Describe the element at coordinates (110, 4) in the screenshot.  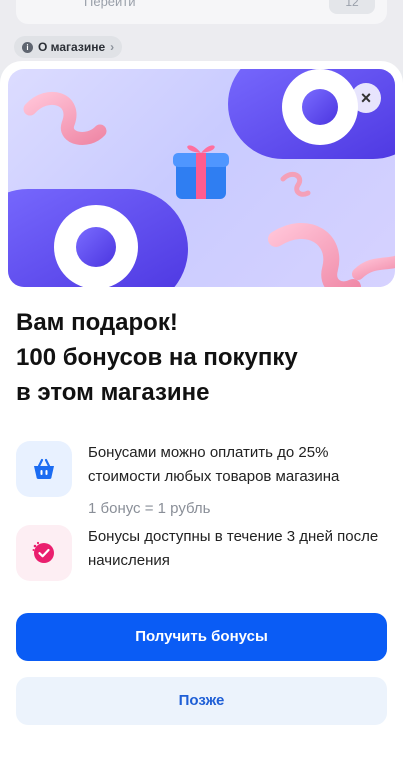
I see `background-card-text: Перейти` at that location.